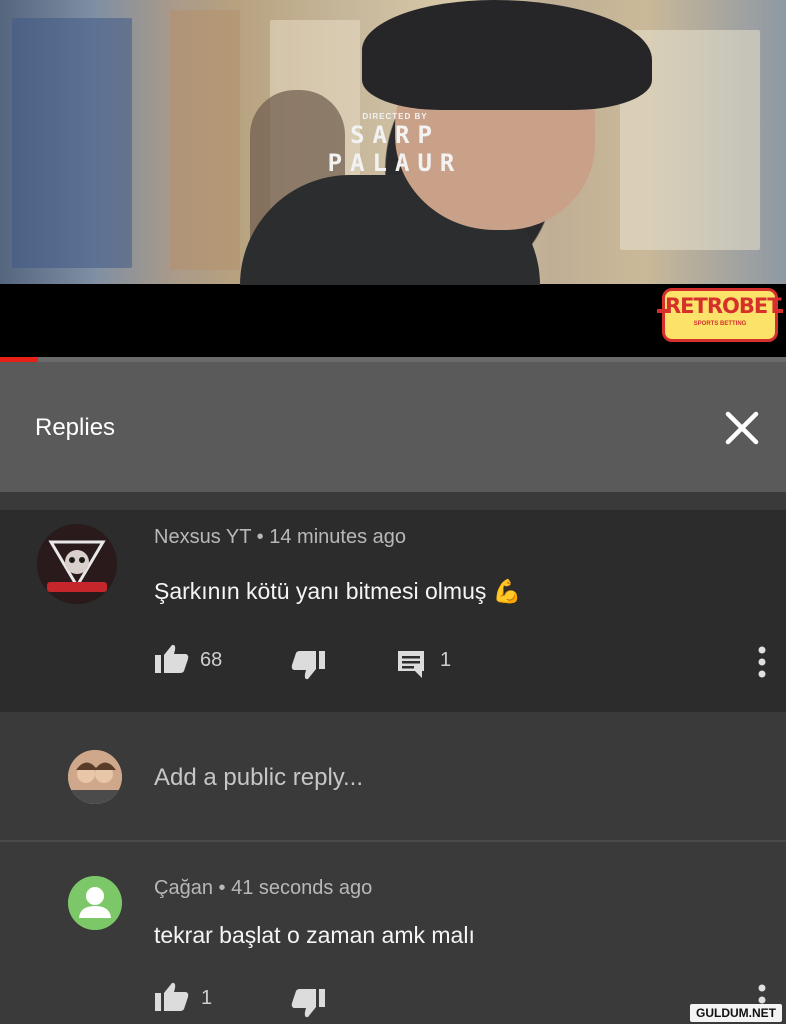 The height and width of the screenshot is (1024, 786). I want to click on credit-label: DIRECTED BY, so click(395, 116).